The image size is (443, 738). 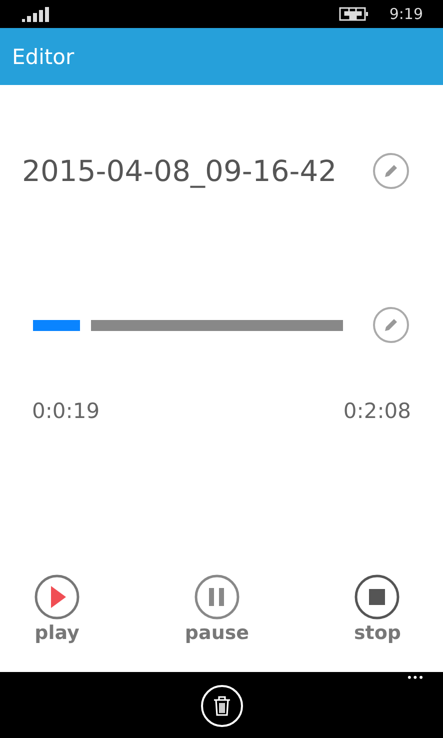 What do you see at coordinates (377, 597) in the screenshot?
I see `stop-icon` at bounding box center [377, 597].